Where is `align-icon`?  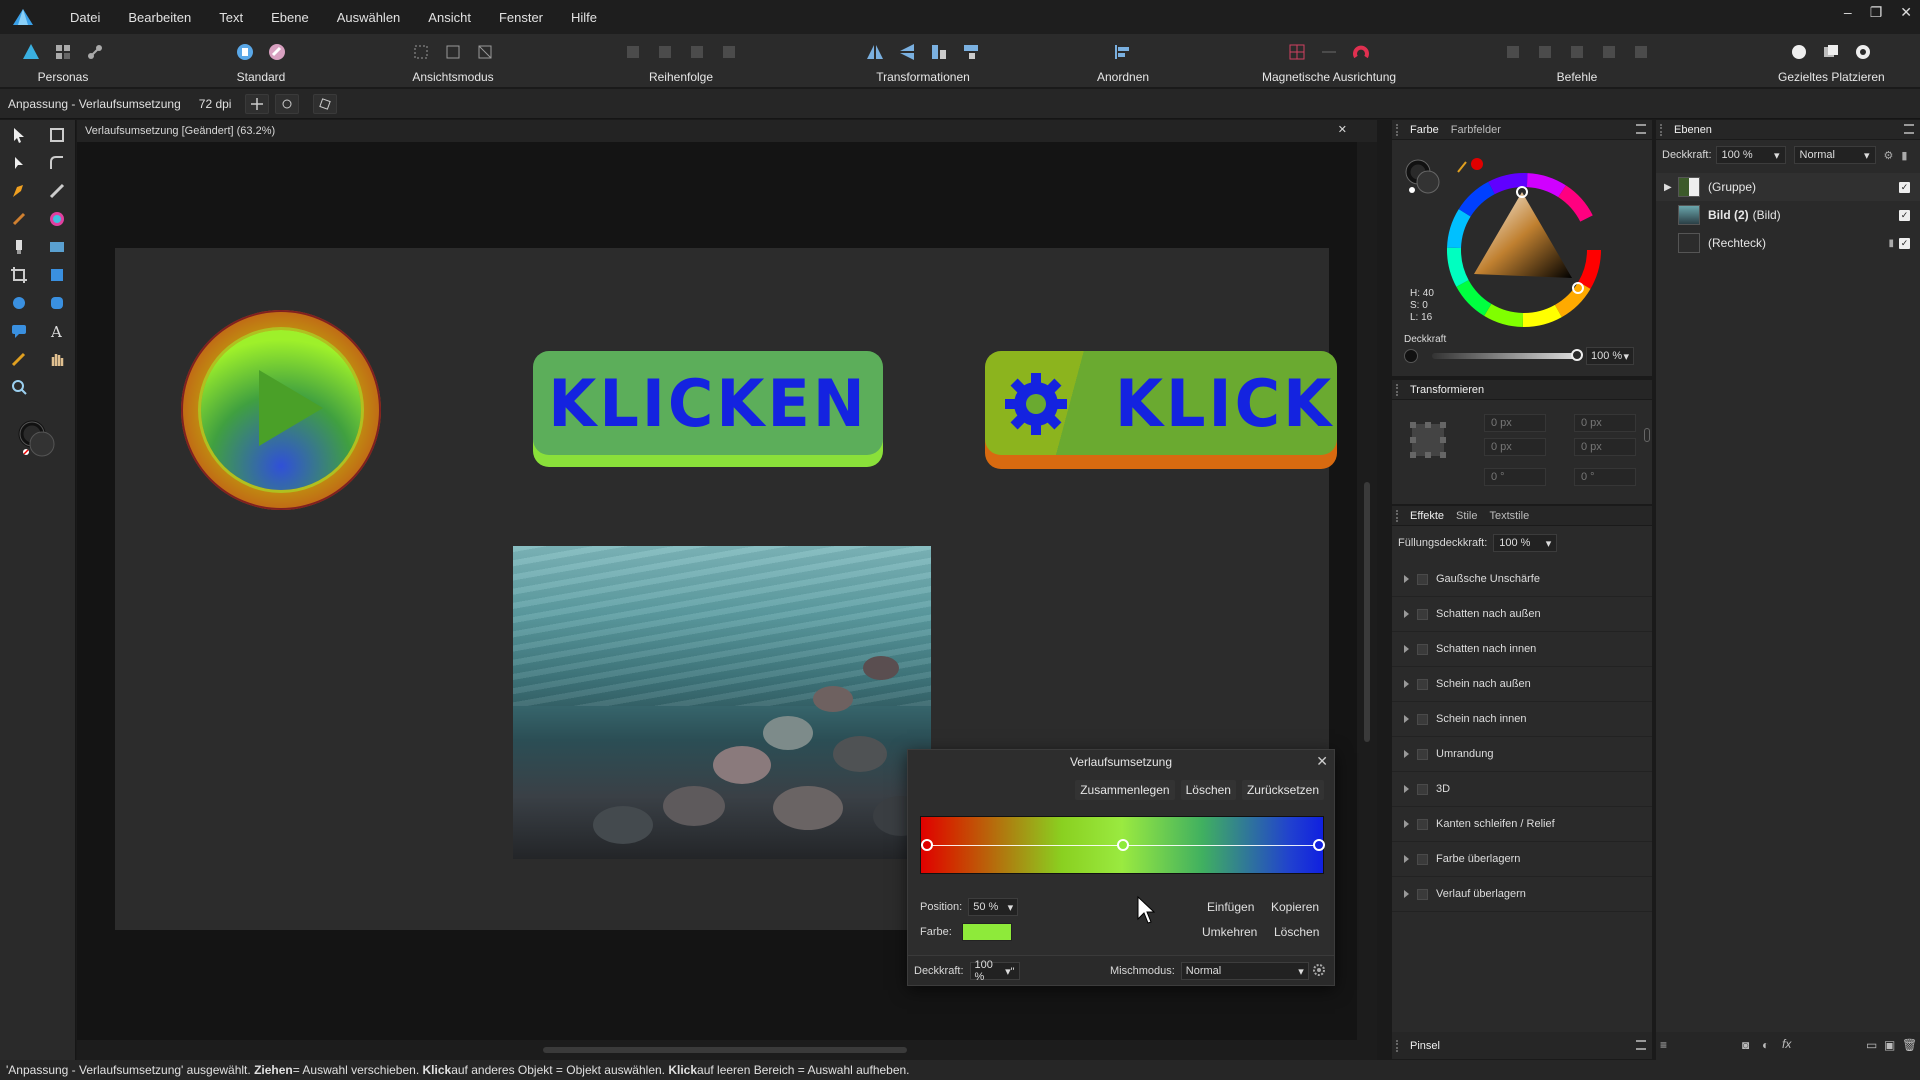
align-icon is located at coordinates (1123, 52).